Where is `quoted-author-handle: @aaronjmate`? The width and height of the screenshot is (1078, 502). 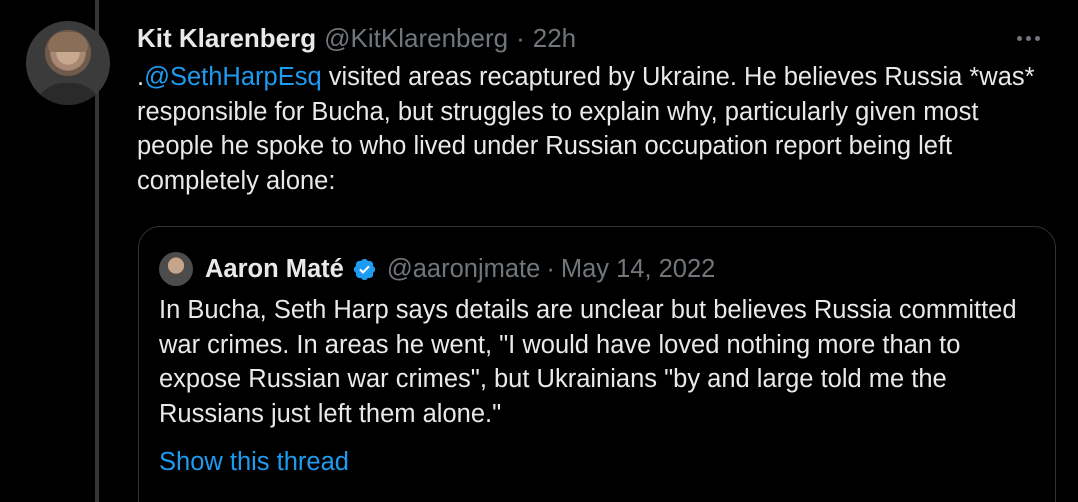 quoted-author-handle: @aaronjmate is located at coordinates (463, 269).